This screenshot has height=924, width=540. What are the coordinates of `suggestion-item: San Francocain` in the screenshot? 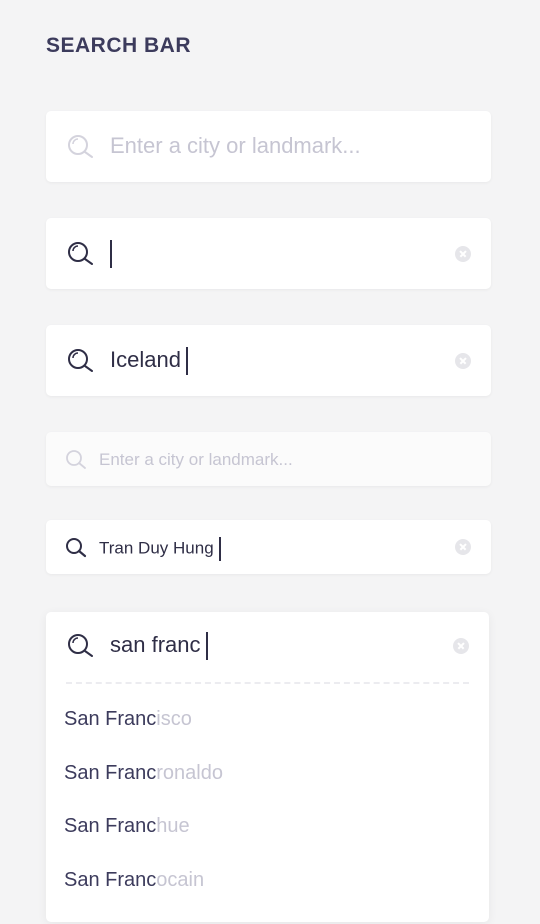 It's located at (143, 888).